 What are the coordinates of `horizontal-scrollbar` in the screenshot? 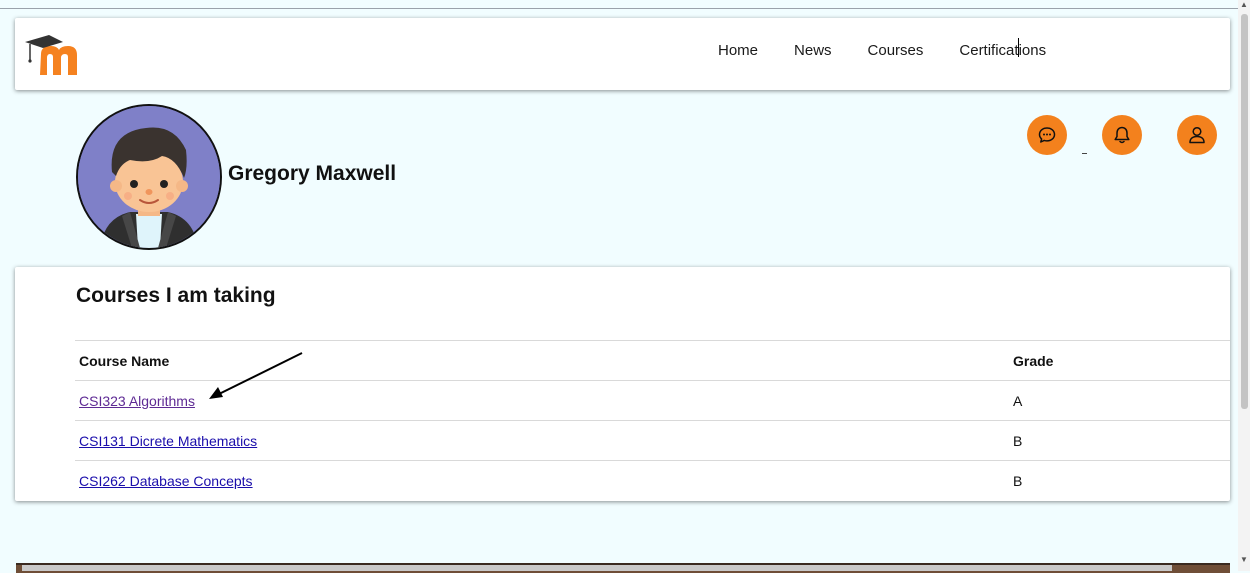 It's located at (597, 568).